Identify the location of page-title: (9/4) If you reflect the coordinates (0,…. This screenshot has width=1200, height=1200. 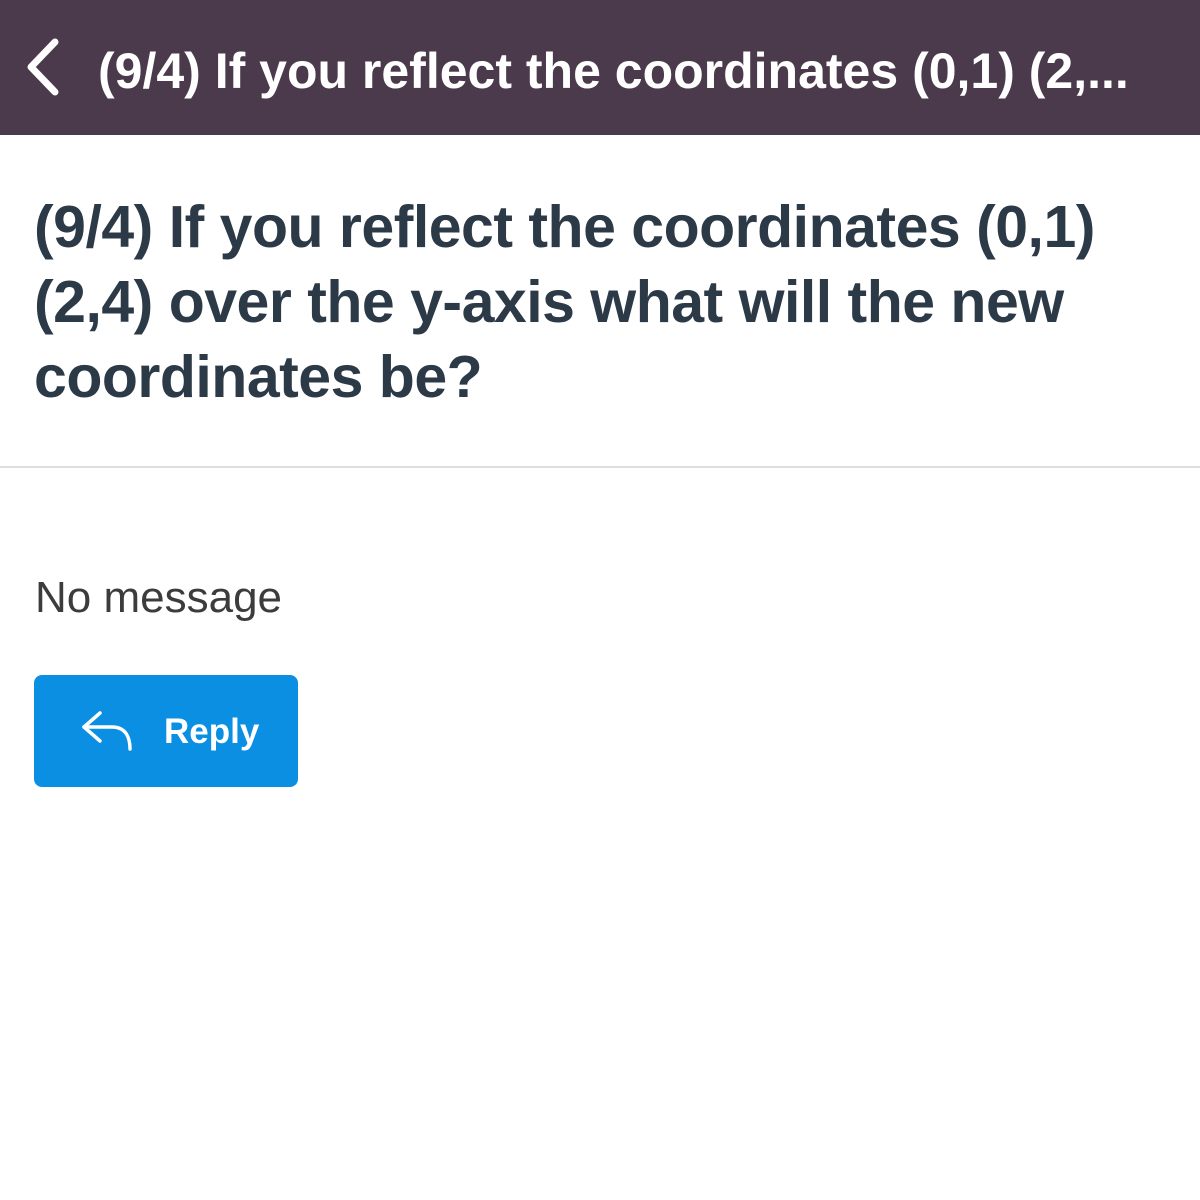
(613, 71).